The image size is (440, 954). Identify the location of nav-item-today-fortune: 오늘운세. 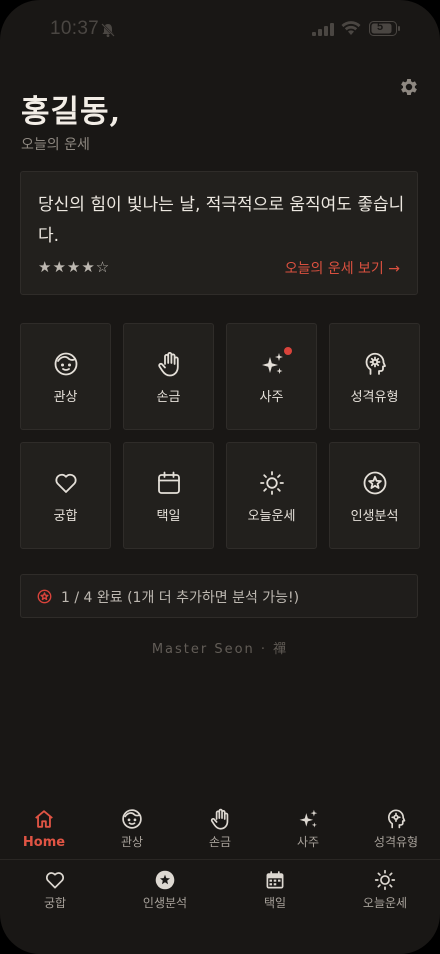
(385, 890).